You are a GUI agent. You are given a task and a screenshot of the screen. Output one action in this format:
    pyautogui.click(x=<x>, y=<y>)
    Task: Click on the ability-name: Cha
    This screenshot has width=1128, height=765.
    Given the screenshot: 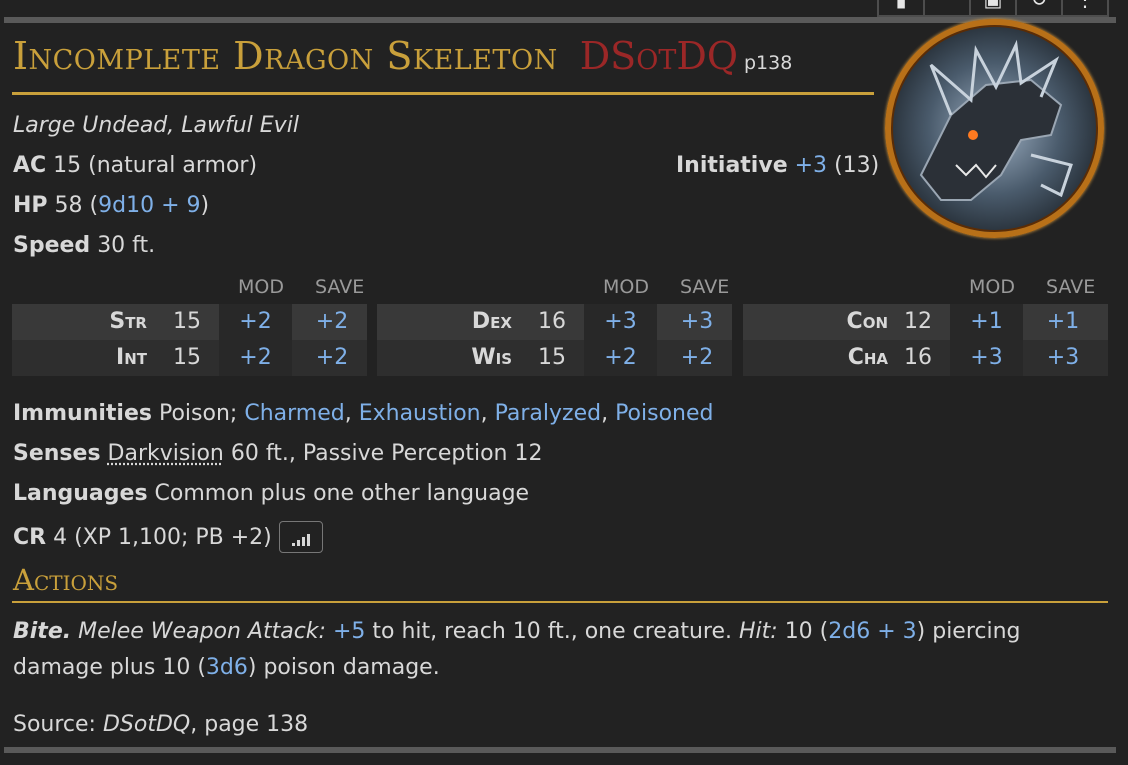 What is the action you would take?
    pyautogui.click(x=867, y=357)
    